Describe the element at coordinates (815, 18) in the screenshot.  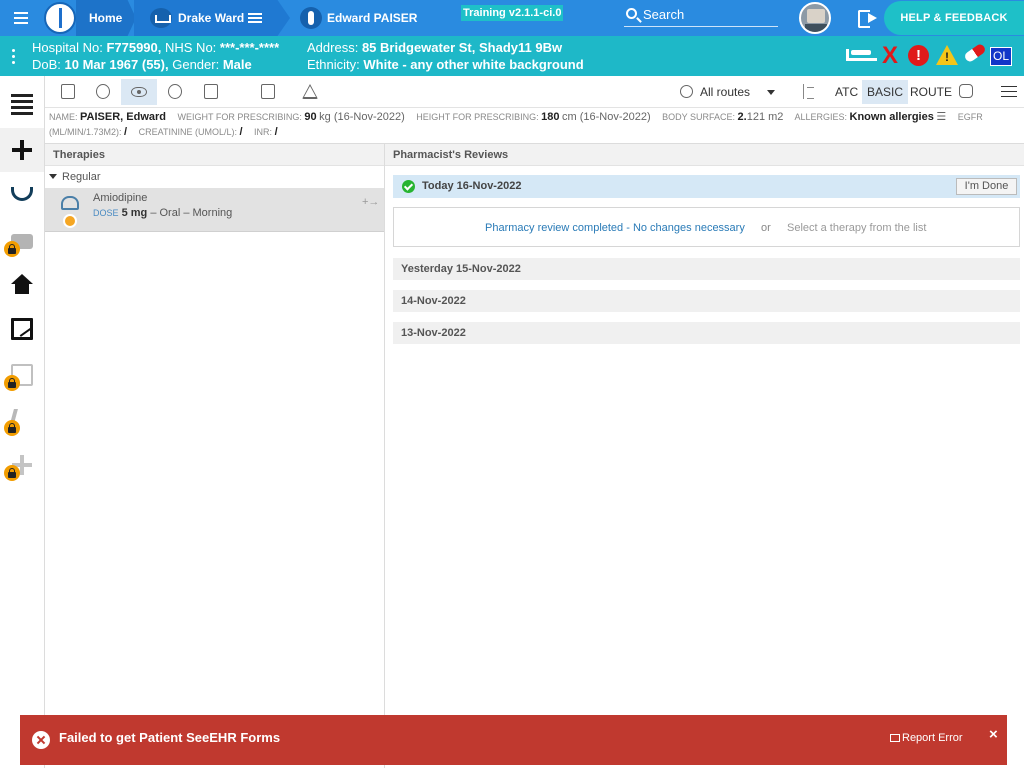
I see `user-avatar` at that location.